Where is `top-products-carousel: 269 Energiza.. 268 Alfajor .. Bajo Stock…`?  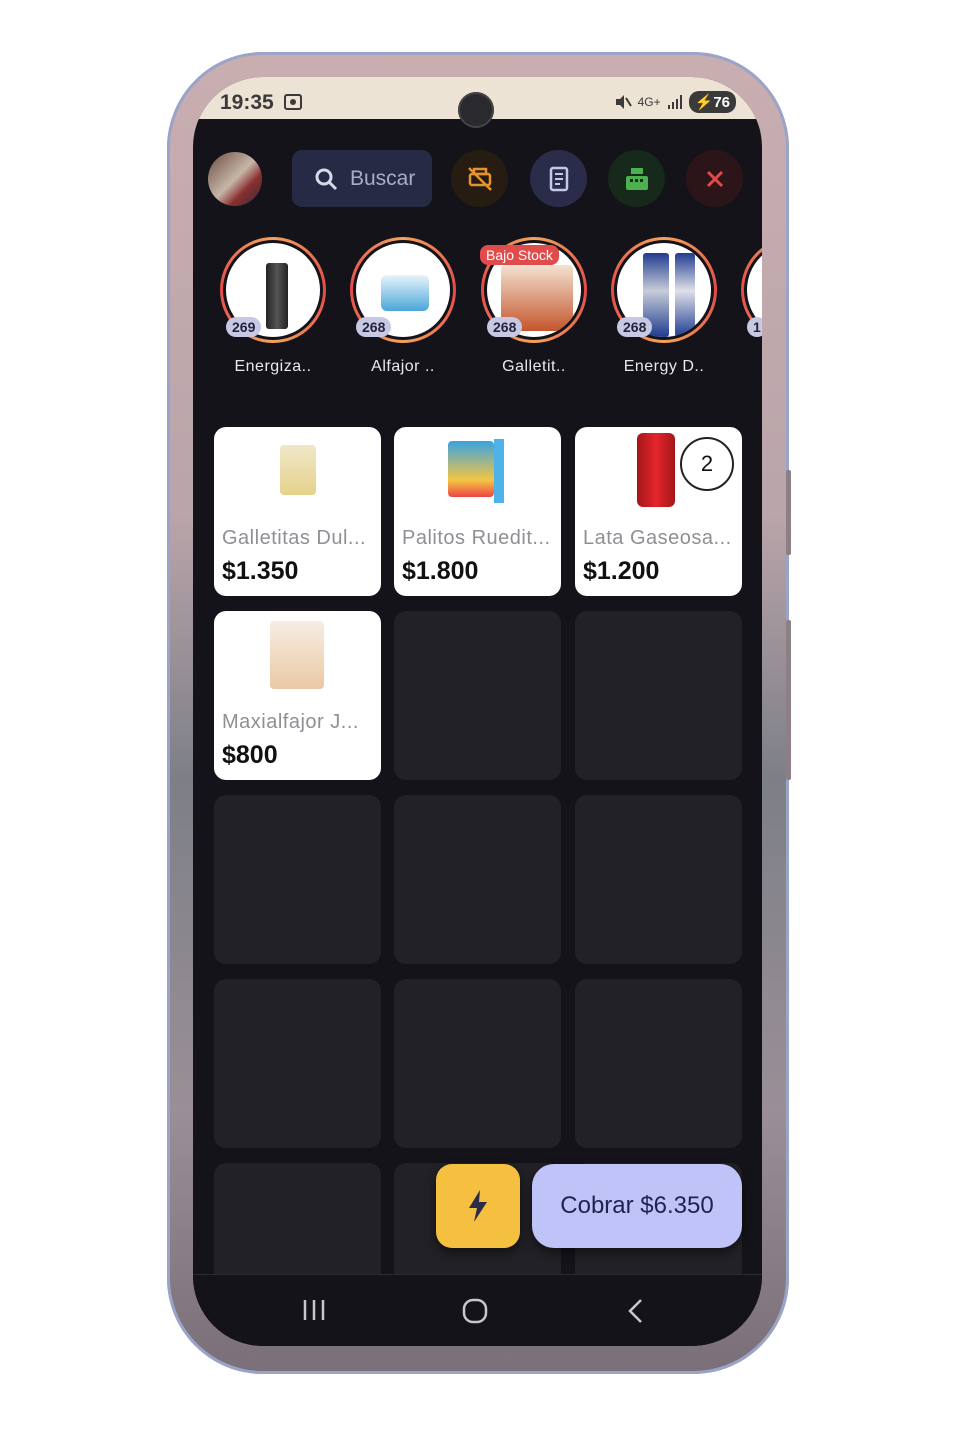 top-products-carousel: 269 Energiza.. 268 Alfajor .. Bajo Stock… is located at coordinates (477, 317).